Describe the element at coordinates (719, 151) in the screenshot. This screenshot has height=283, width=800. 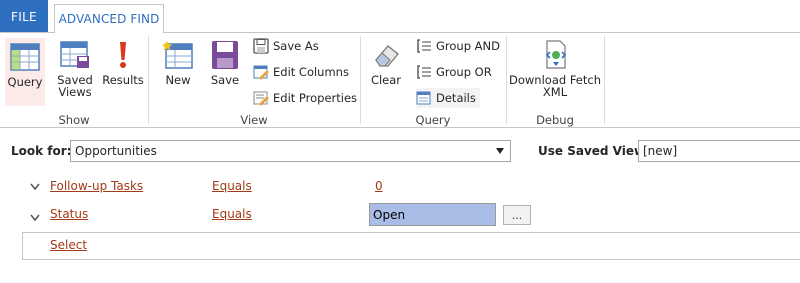
I see `saved-view-select: [new]` at that location.